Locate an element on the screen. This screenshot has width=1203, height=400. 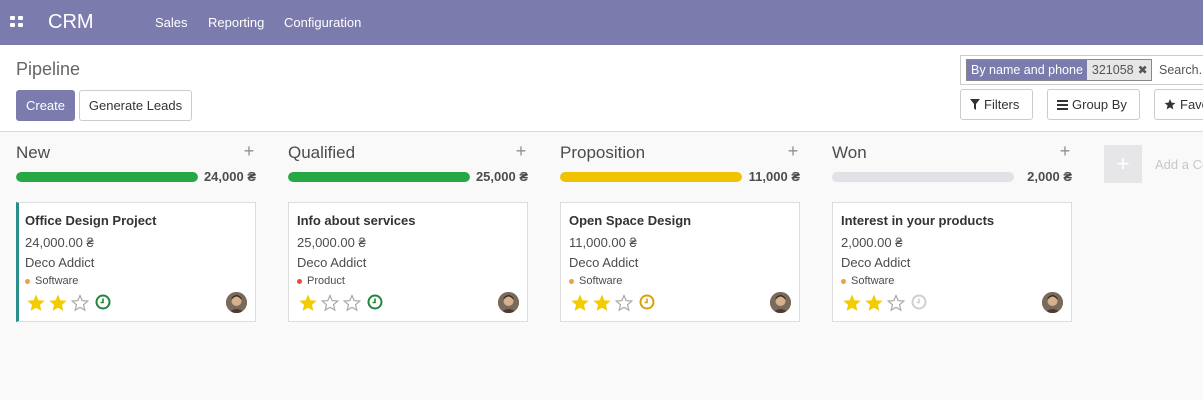
bars-icon is located at coordinates (1062, 105).